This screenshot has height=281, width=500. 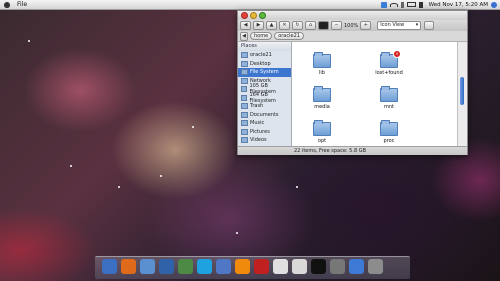 What do you see at coordinates (260, 131) in the screenshot?
I see `sidebar-item-label: Pictures` at bounding box center [260, 131].